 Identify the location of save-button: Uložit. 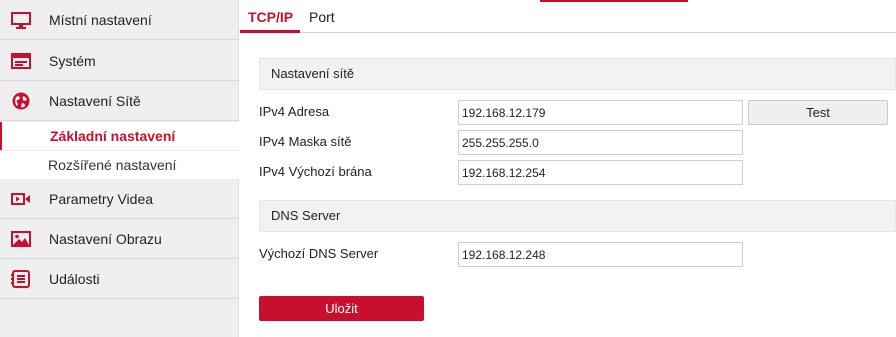
(341, 308).